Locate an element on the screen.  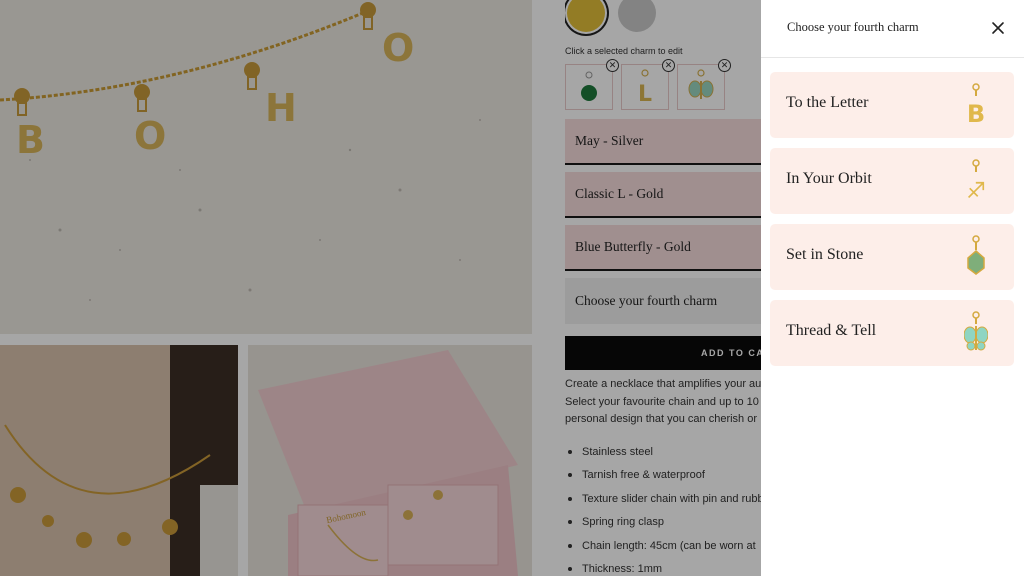
zodiac-glyph: ♐ is located at coordinates (976, 191).